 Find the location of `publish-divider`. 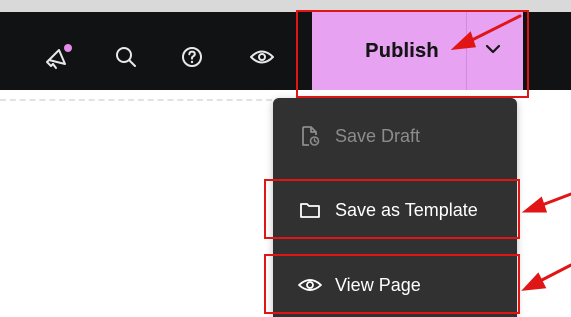

publish-divider is located at coordinates (466, 51).